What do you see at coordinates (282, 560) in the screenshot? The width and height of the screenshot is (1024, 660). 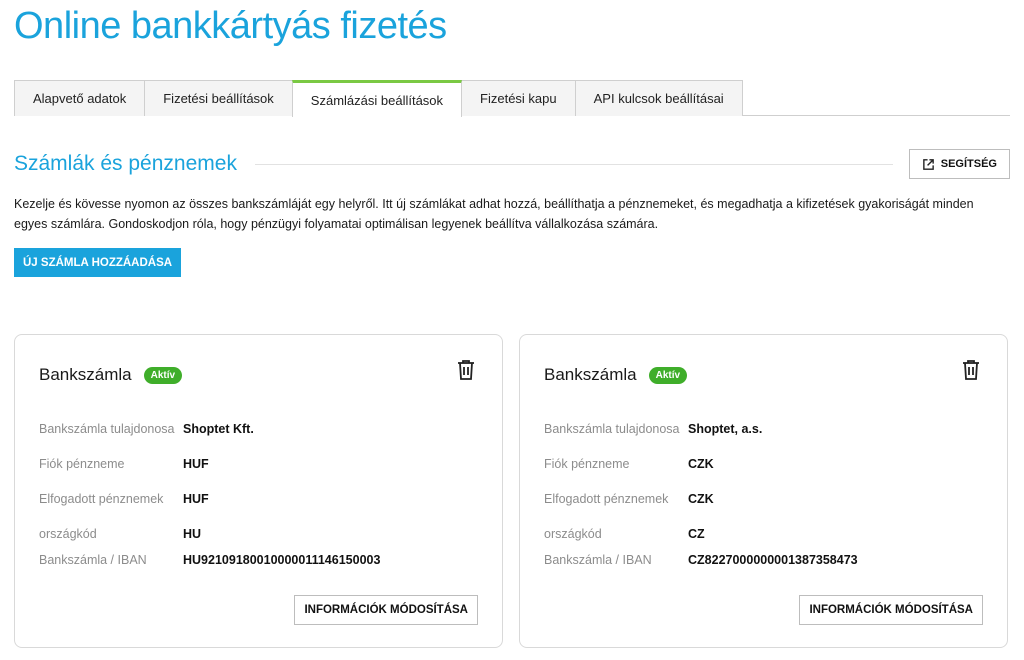 I see `detail-value: HU92109180010000011146150003` at bounding box center [282, 560].